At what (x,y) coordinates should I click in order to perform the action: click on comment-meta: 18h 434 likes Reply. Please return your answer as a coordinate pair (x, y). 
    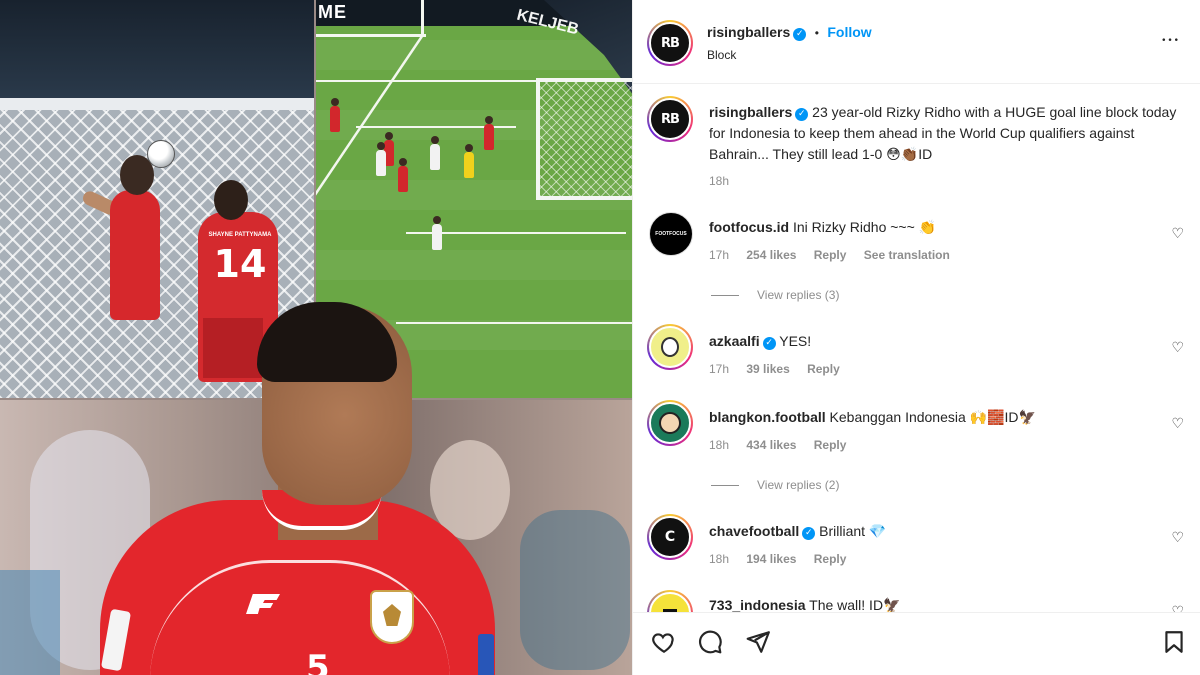
    Looking at the image, I should click on (784, 445).